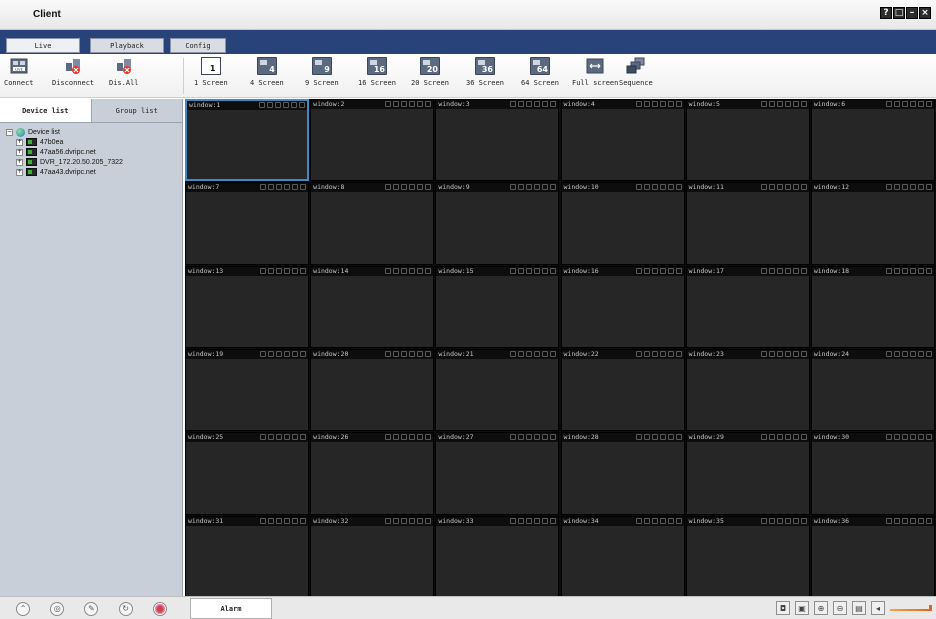  Describe the element at coordinates (747, 223) in the screenshot. I see `video-window: window:11` at that location.